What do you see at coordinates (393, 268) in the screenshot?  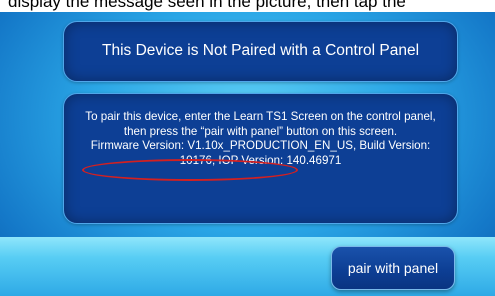 I see `pair-with-panel-button: pair with panel` at bounding box center [393, 268].